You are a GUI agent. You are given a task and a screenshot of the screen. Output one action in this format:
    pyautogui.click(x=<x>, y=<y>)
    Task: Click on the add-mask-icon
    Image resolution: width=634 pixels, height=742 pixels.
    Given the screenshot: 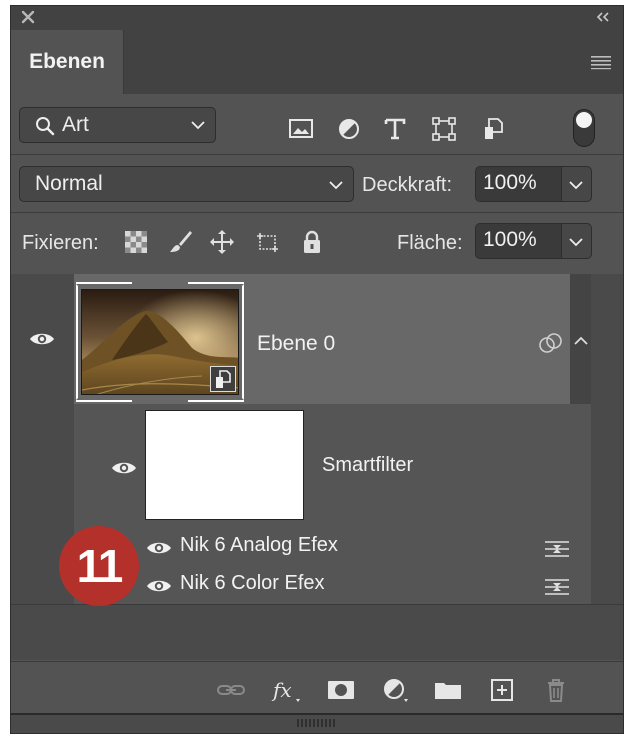 What is the action you would take?
    pyautogui.click(x=341, y=690)
    